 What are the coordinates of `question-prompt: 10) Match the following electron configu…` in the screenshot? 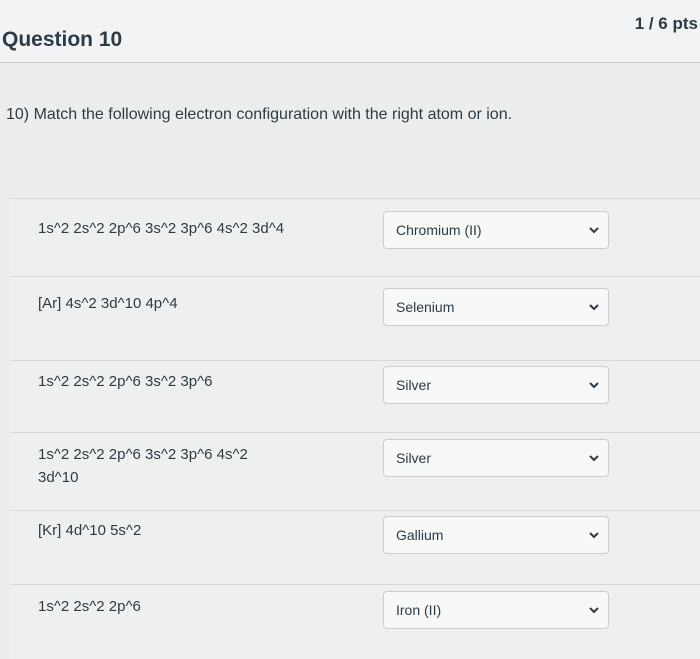 It's located at (259, 114).